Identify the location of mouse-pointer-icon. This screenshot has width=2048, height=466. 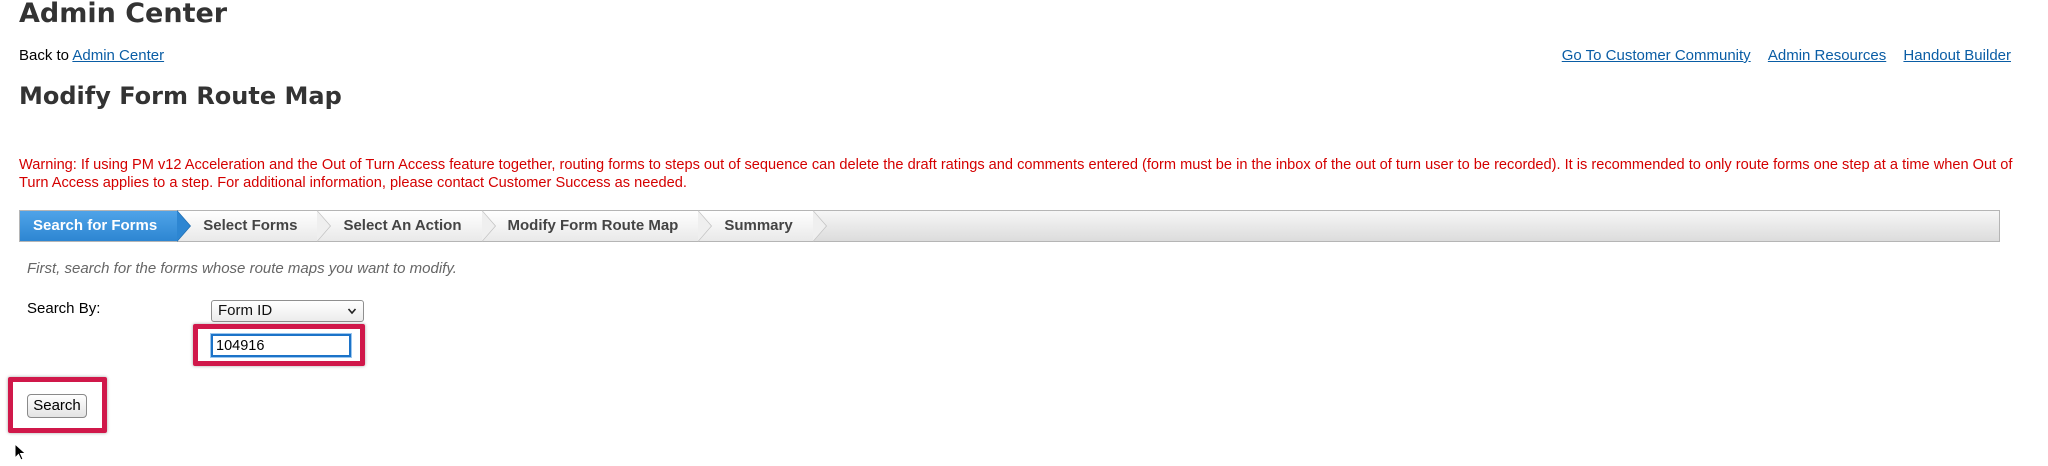
(21, 454).